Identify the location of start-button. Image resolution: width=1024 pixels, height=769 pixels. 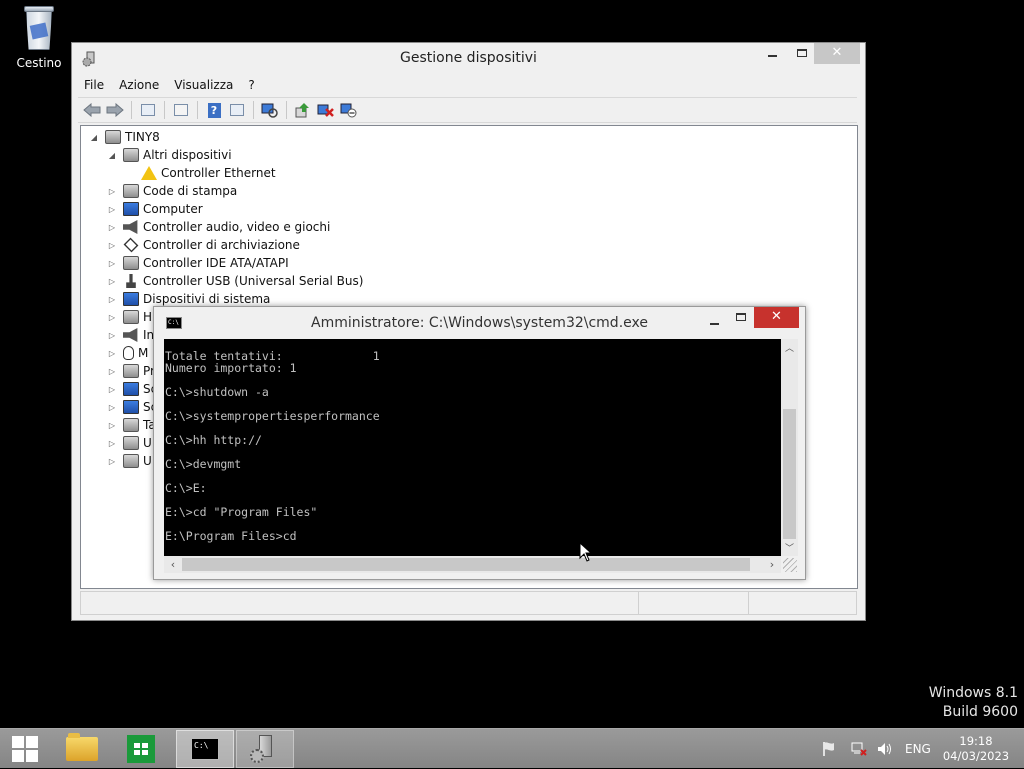
(25, 749).